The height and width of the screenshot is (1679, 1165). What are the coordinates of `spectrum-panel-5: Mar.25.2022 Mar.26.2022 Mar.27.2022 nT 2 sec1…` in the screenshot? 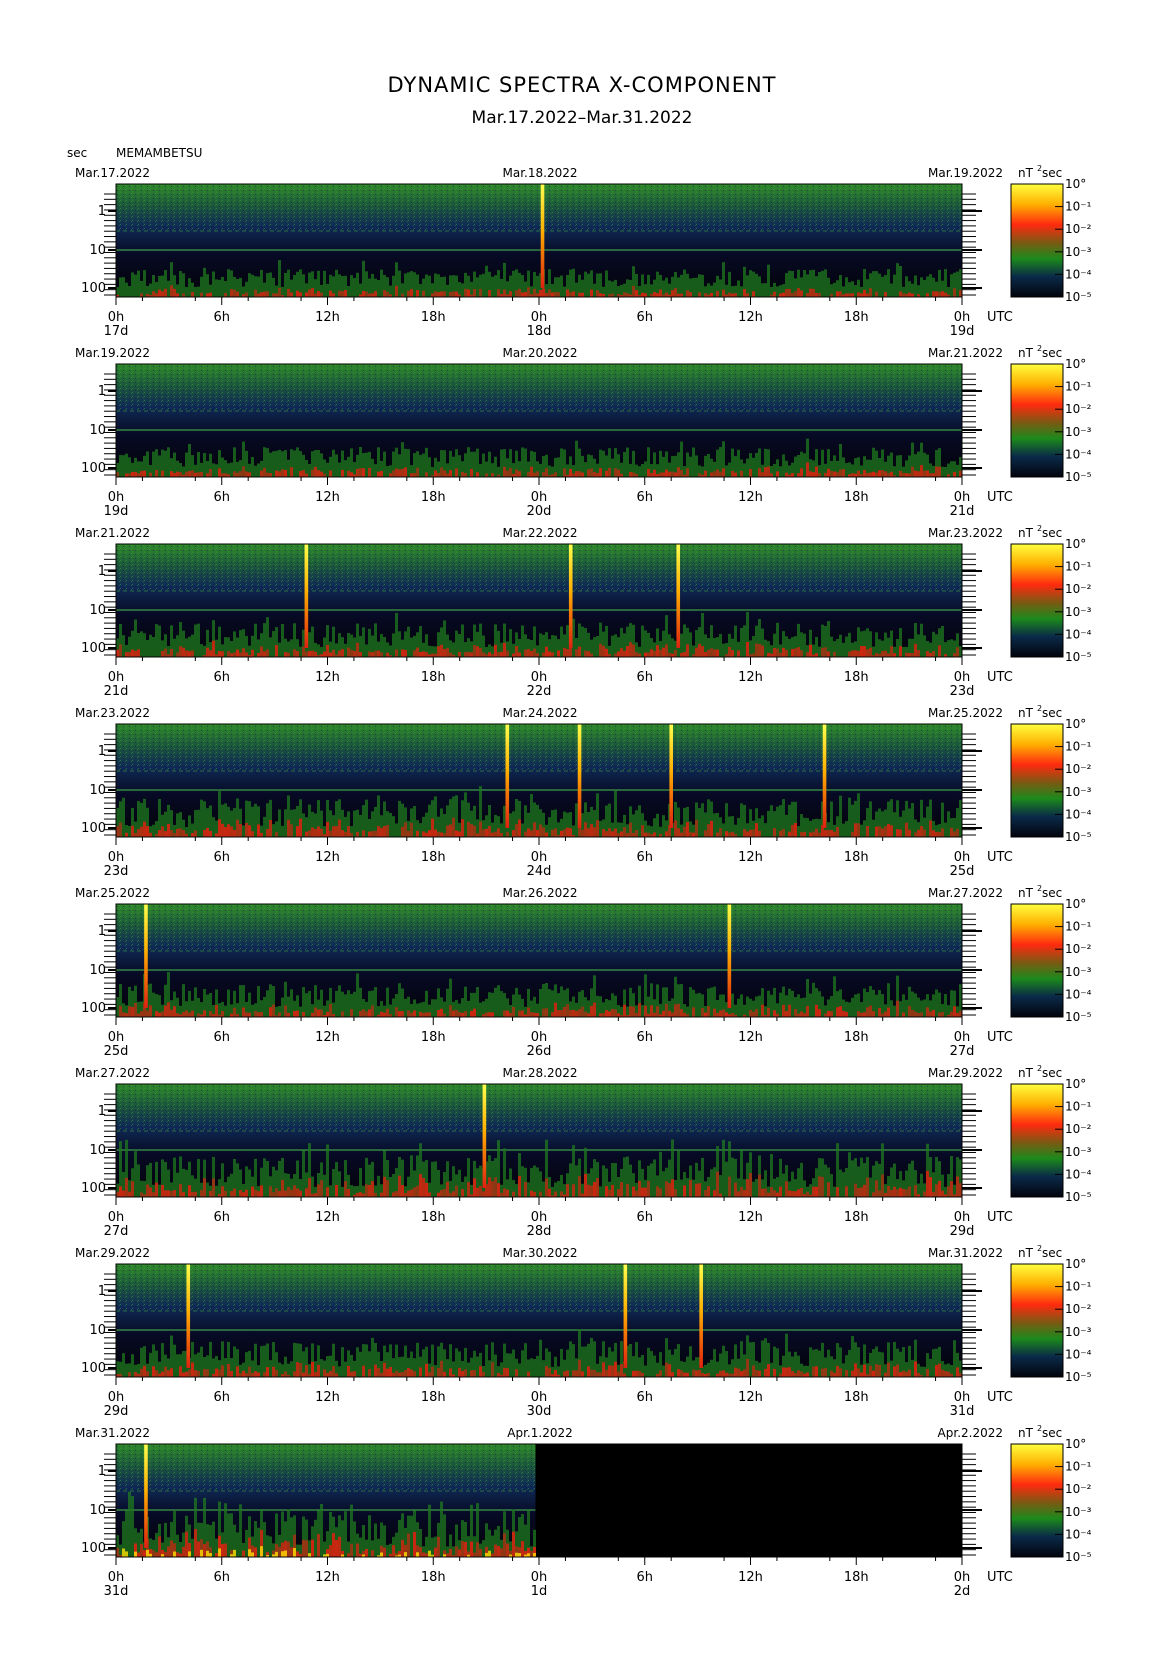 It's located at (583, 971).